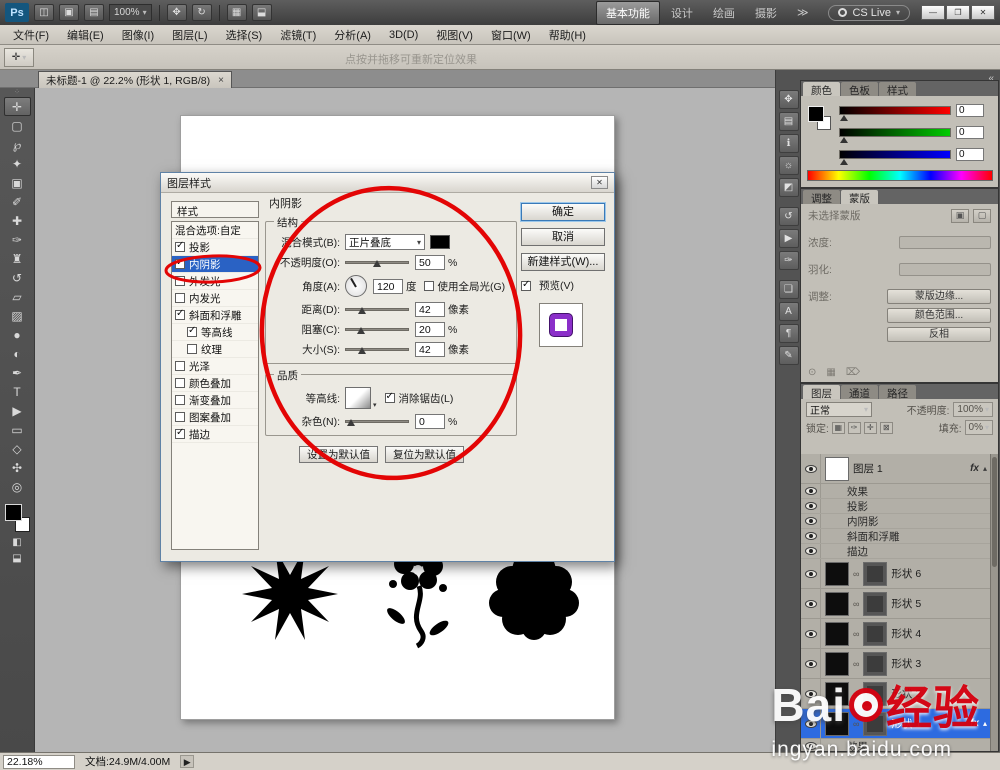 The image size is (1000, 770). What do you see at coordinates (766, 13) in the screenshot?
I see `workspace-photography: 摄影` at bounding box center [766, 13].